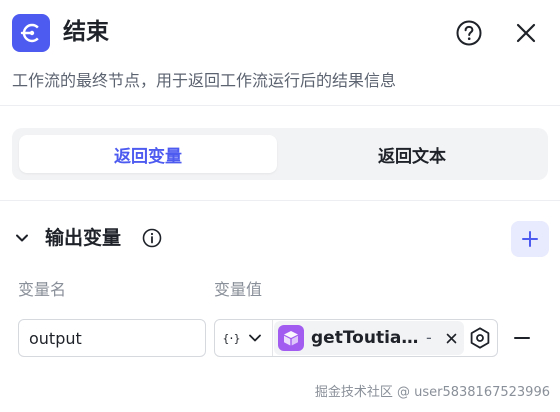  Describe the element at coordinates (204, 80) in the screenshot. I see `panel-description: 工作流的最终节点，用于返回工作流运行后的结果信息` at that location.